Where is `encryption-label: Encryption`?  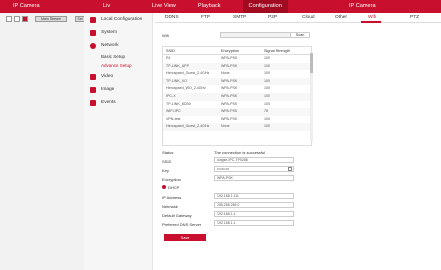
encryption-label: Encryption is located at coordinates (171, 179).